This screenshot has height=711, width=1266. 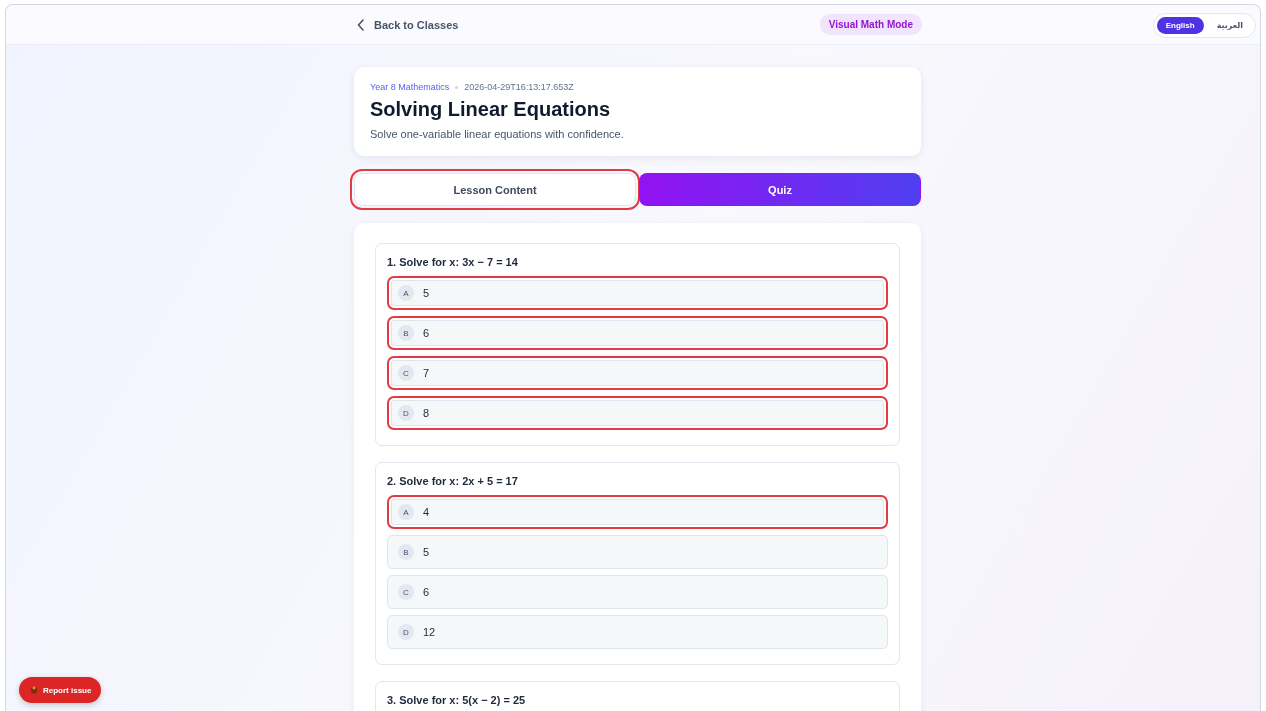 What do you see at coordinates (637, 552) in the screenshot?
I see `answer-option: B 5` at bounding box center [637, 552].